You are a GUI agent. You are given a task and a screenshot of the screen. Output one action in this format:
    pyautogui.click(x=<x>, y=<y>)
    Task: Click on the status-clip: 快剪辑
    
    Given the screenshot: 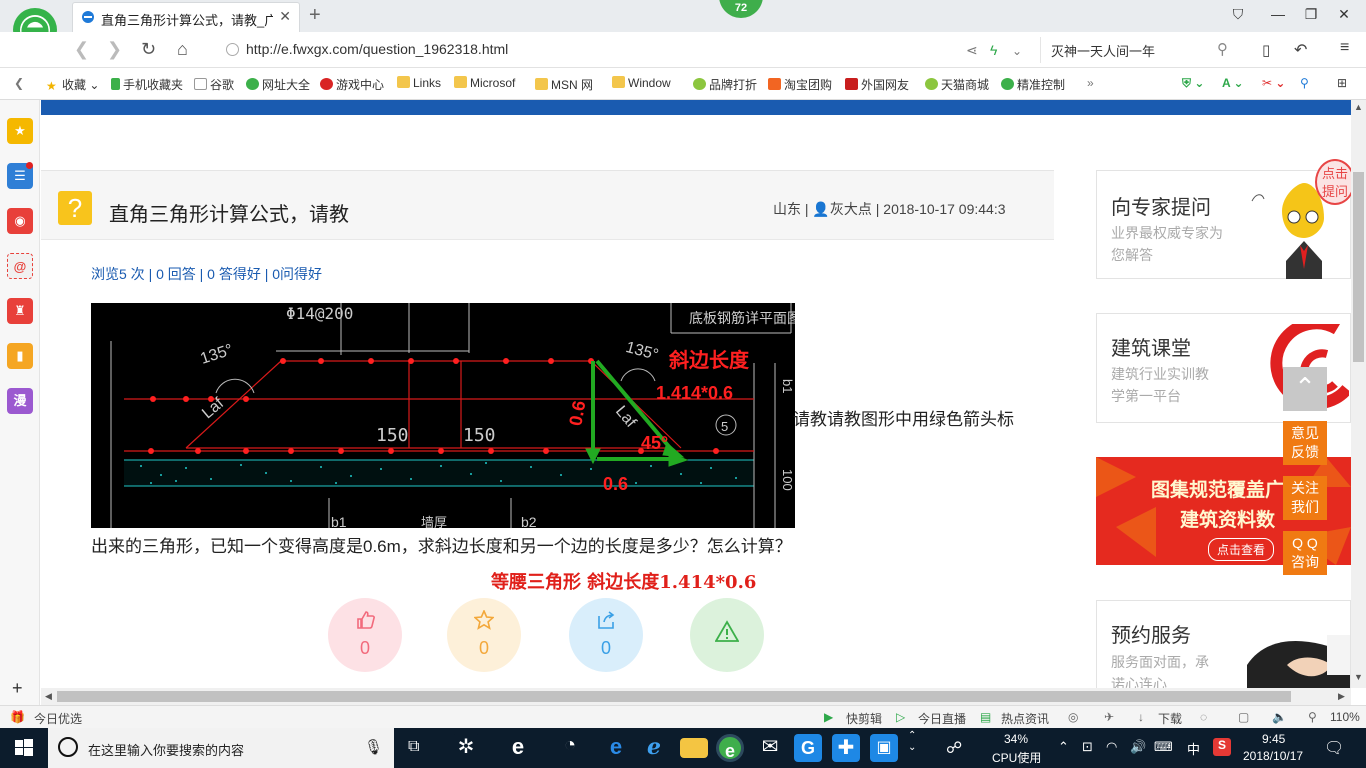 What is the action you would take?
    pyautogui.click(x=864, y=718)
    